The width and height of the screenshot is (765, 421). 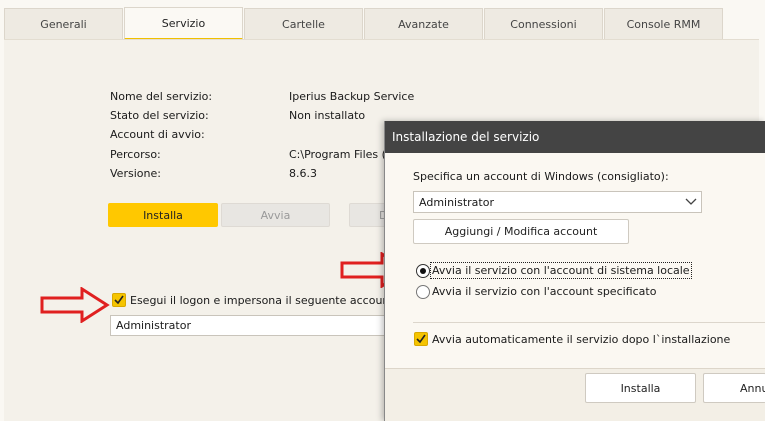 What do you see at coordinates (303, 173) in the screenshot?
I see `version-value: 8.6.3` at bounding box center [303, 173].